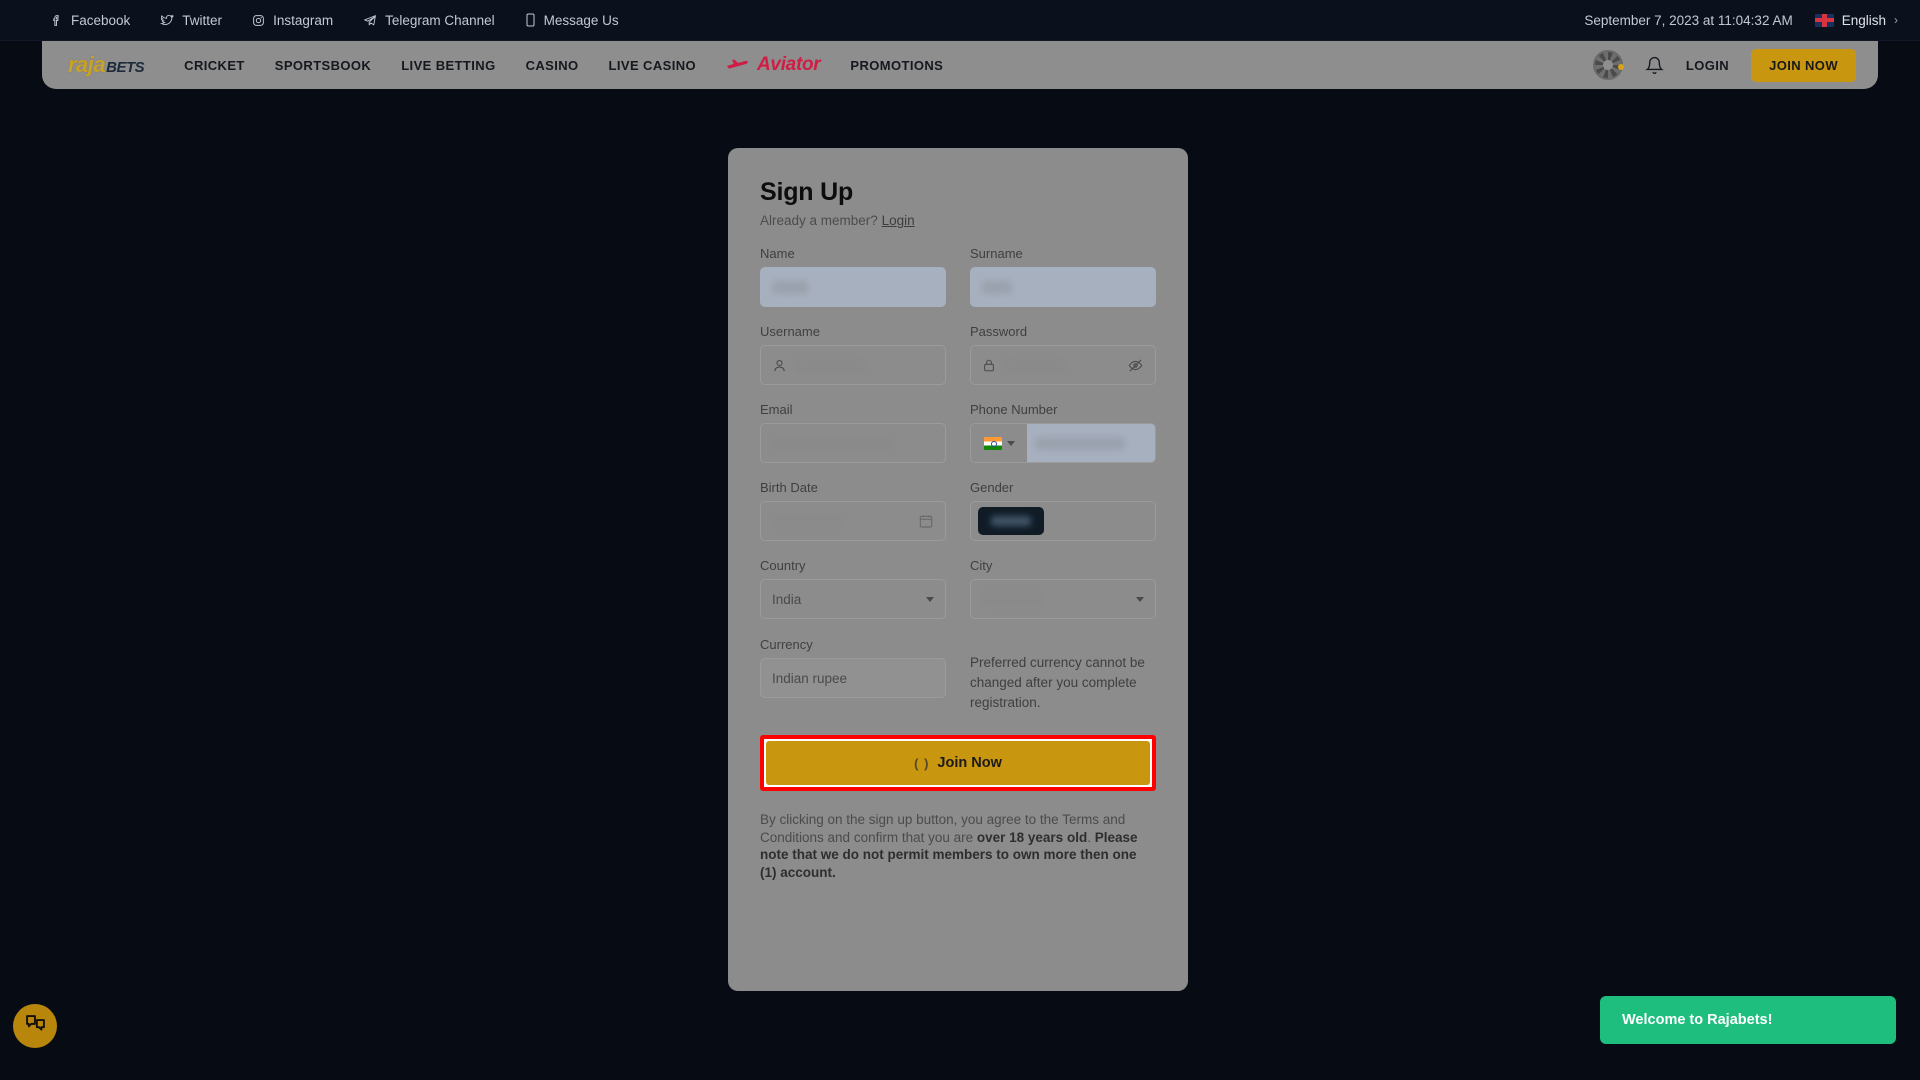 The image size is (1920, 1080). I want to click on join-now-nav-button: JOIN NOW, so click(1803, 65).